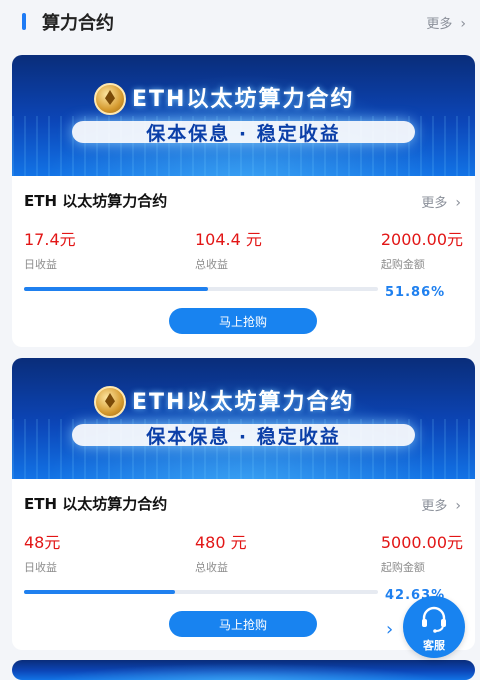  Describe the element at coordinates (221, 542) in the screenshot. I see `total-income-value: 480 元` at that location.